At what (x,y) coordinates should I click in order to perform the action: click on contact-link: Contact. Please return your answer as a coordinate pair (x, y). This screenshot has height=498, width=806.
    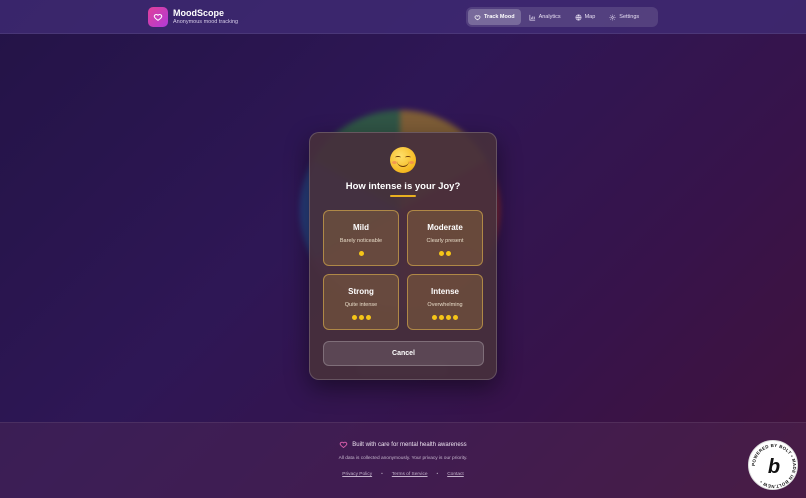
    Looking at the image, I should click on (455, 474).